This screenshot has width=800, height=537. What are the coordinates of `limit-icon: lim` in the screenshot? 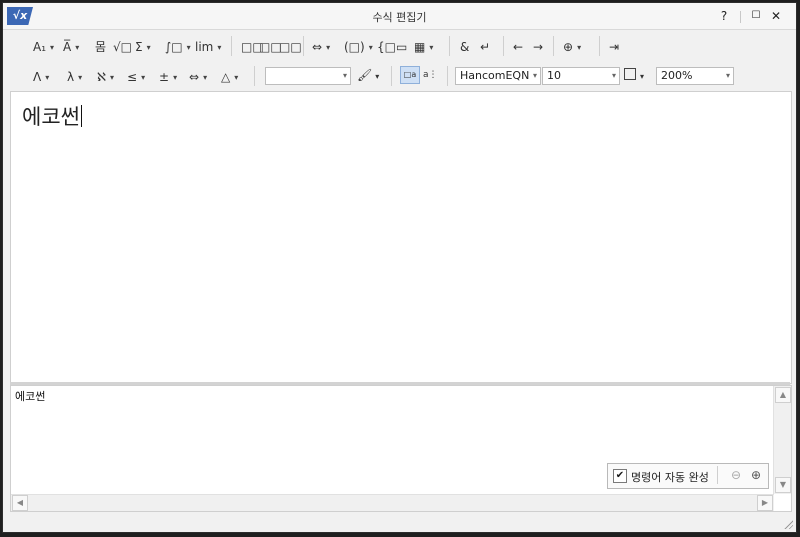 It's located at (204, 47).